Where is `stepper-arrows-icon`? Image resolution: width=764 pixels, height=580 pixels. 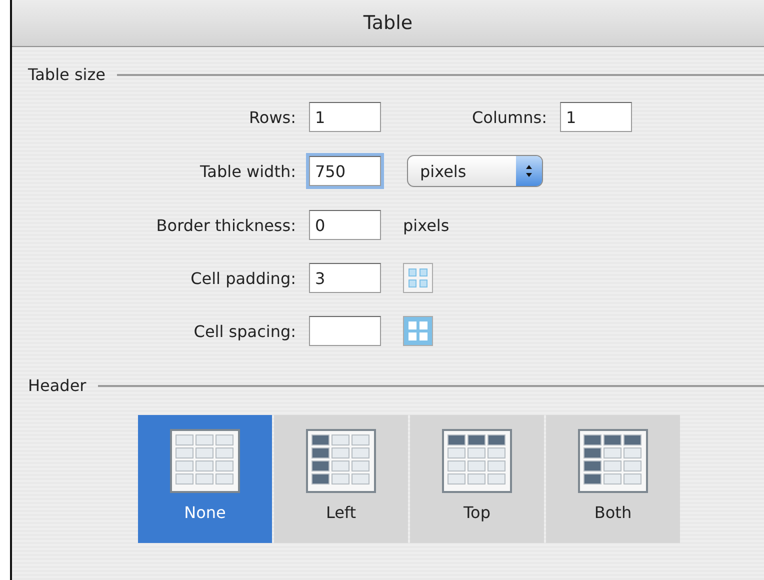 stepper-arrows-icon is located at coordinates (529, 171).